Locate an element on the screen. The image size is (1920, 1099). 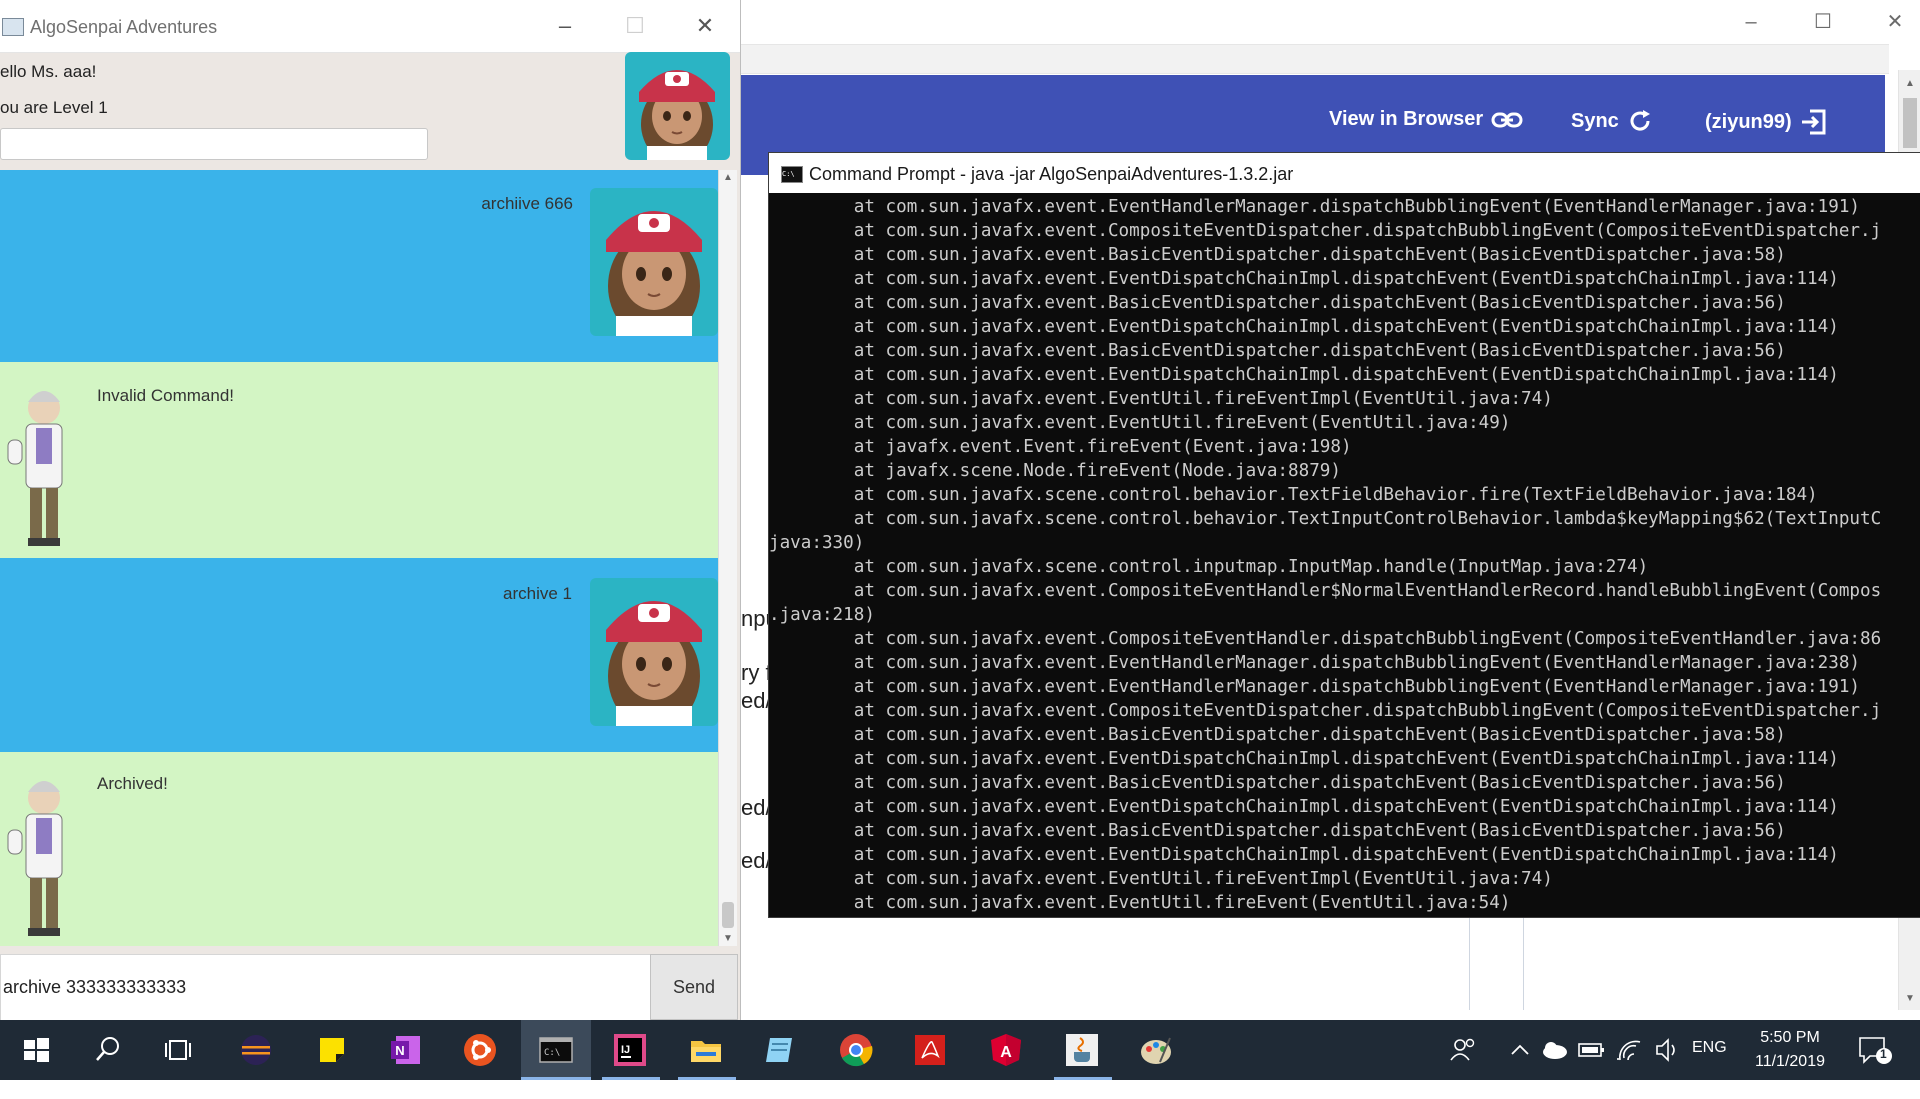
notepad-icon is located at coordinates (780, 1050).